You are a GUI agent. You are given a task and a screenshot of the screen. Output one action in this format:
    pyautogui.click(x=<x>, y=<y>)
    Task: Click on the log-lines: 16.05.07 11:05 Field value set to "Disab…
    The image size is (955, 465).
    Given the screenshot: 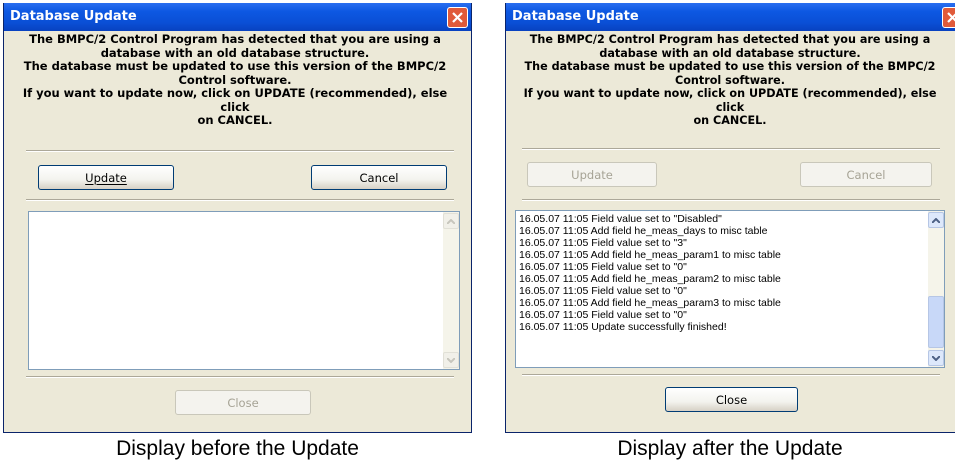 What is the action you would take?
    pyautogui.click(x=722, y=273)
    